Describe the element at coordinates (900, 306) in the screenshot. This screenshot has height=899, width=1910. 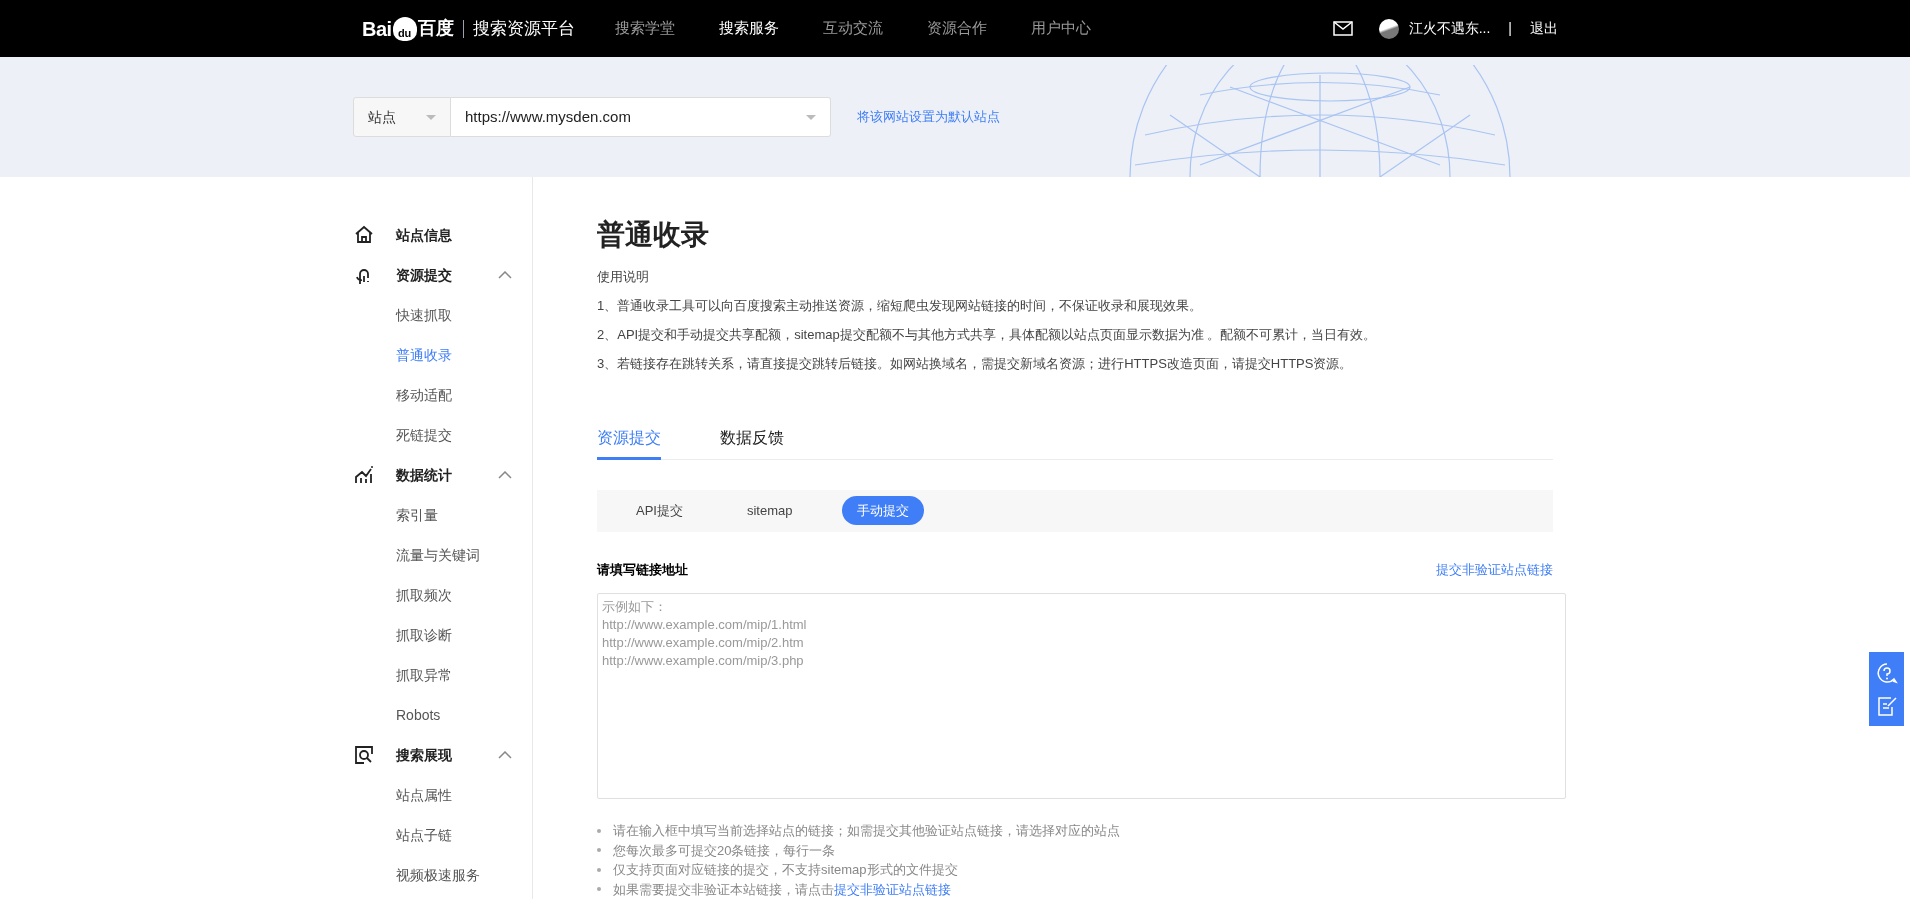
I see `intro-text: 1、普通收录工具可以向百度搜索主动推送资源，缩短爬虫发现网站链接的时间，不保证收录和展现效果。` at that location.